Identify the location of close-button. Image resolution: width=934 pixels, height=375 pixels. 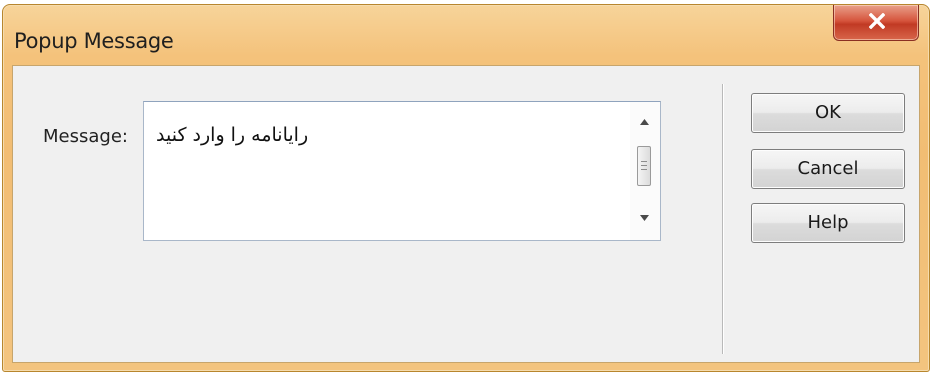
(876, 23).